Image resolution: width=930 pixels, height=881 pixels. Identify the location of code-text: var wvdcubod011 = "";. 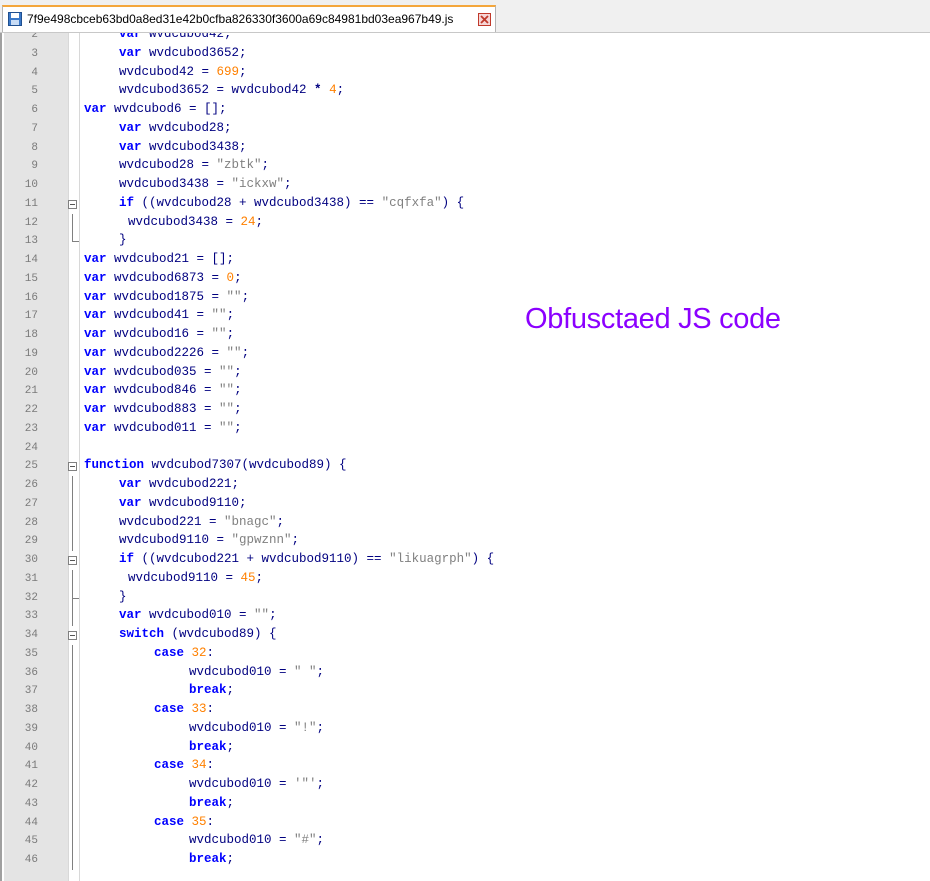
(163, 427).